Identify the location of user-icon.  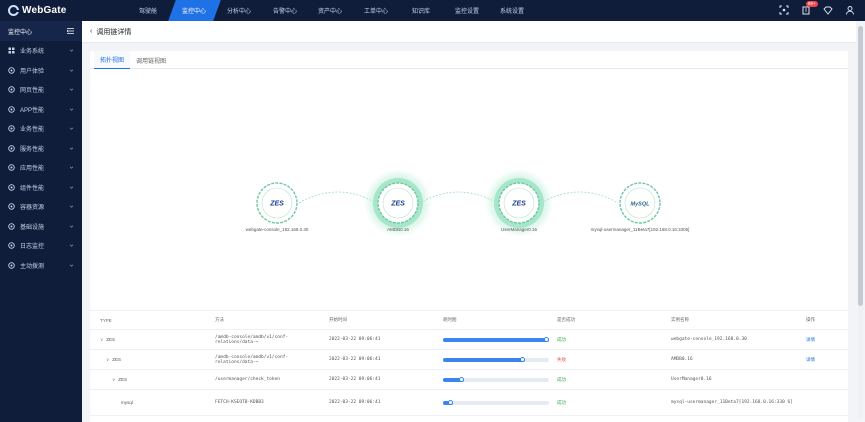
(850, 10).